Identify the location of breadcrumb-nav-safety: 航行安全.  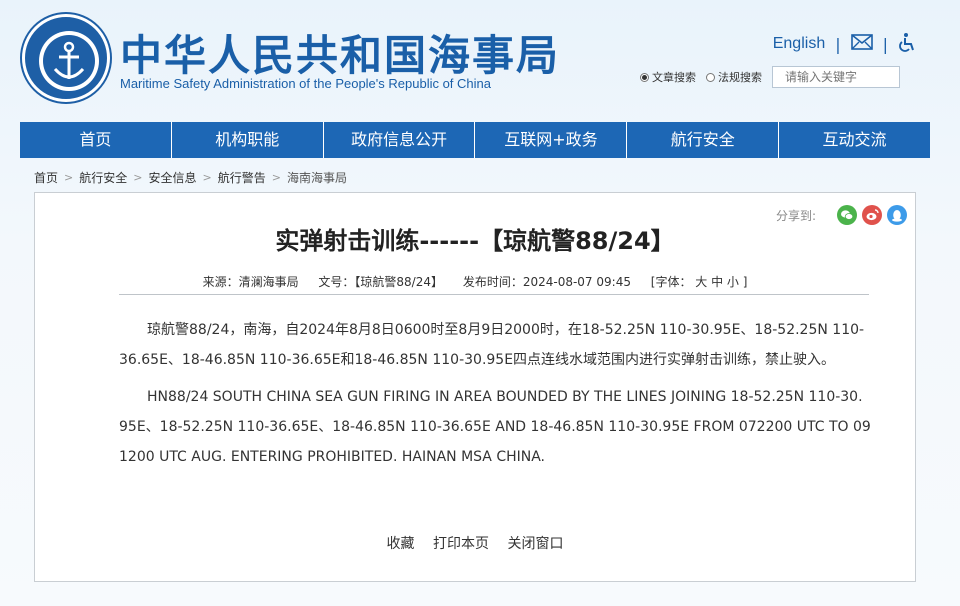
(103, 177).